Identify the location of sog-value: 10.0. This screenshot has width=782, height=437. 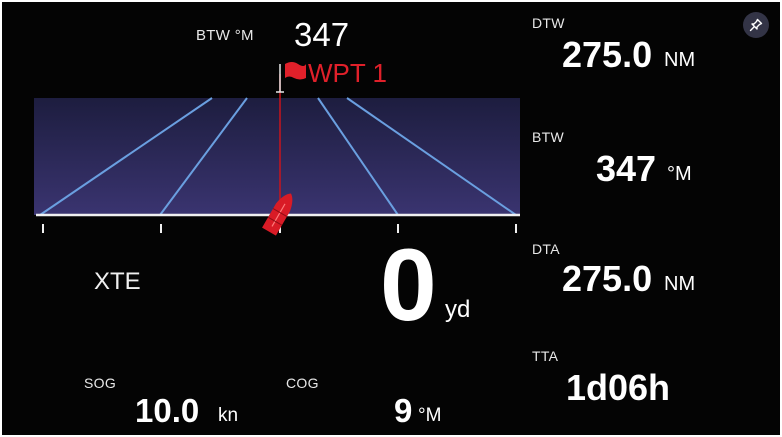
(167, 410).